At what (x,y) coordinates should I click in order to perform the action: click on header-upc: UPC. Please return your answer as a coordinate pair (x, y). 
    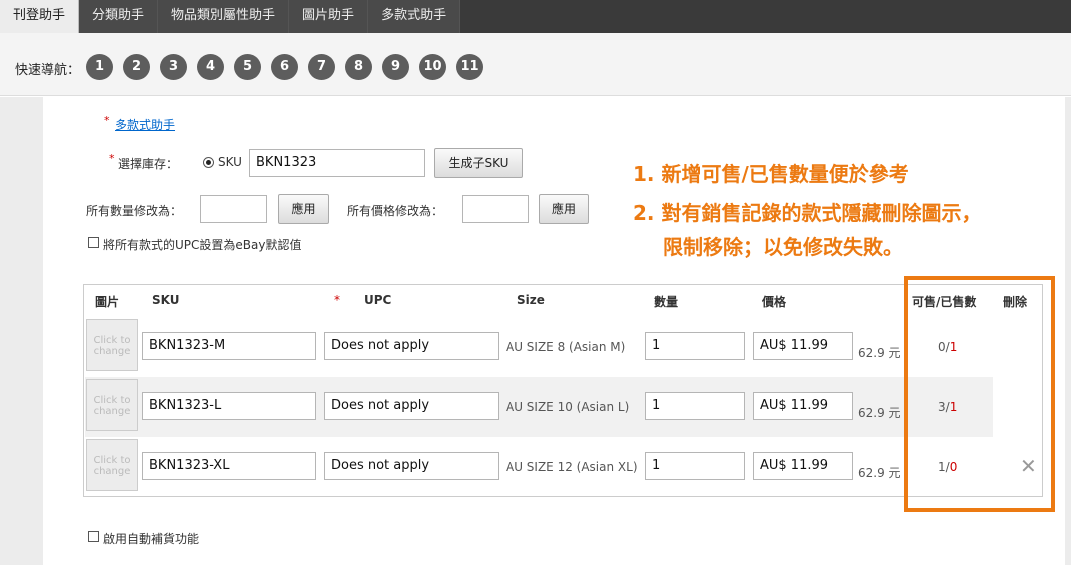
    Looking at the image, I should click on (378, 300).